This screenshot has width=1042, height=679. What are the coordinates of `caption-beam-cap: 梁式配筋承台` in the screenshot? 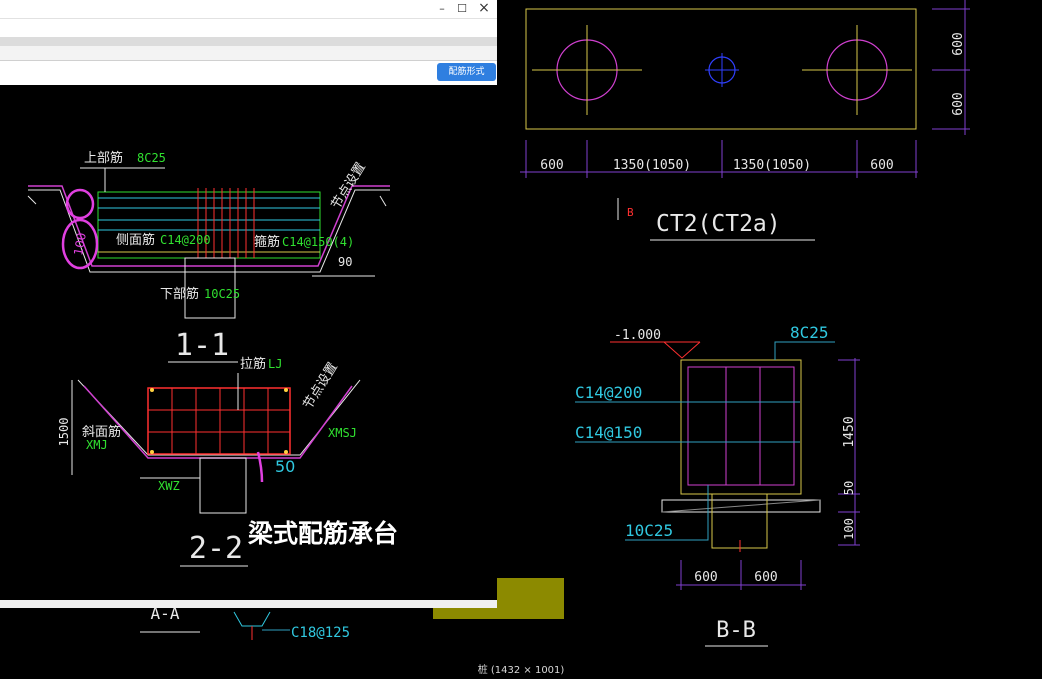 It's located at (322, 533).